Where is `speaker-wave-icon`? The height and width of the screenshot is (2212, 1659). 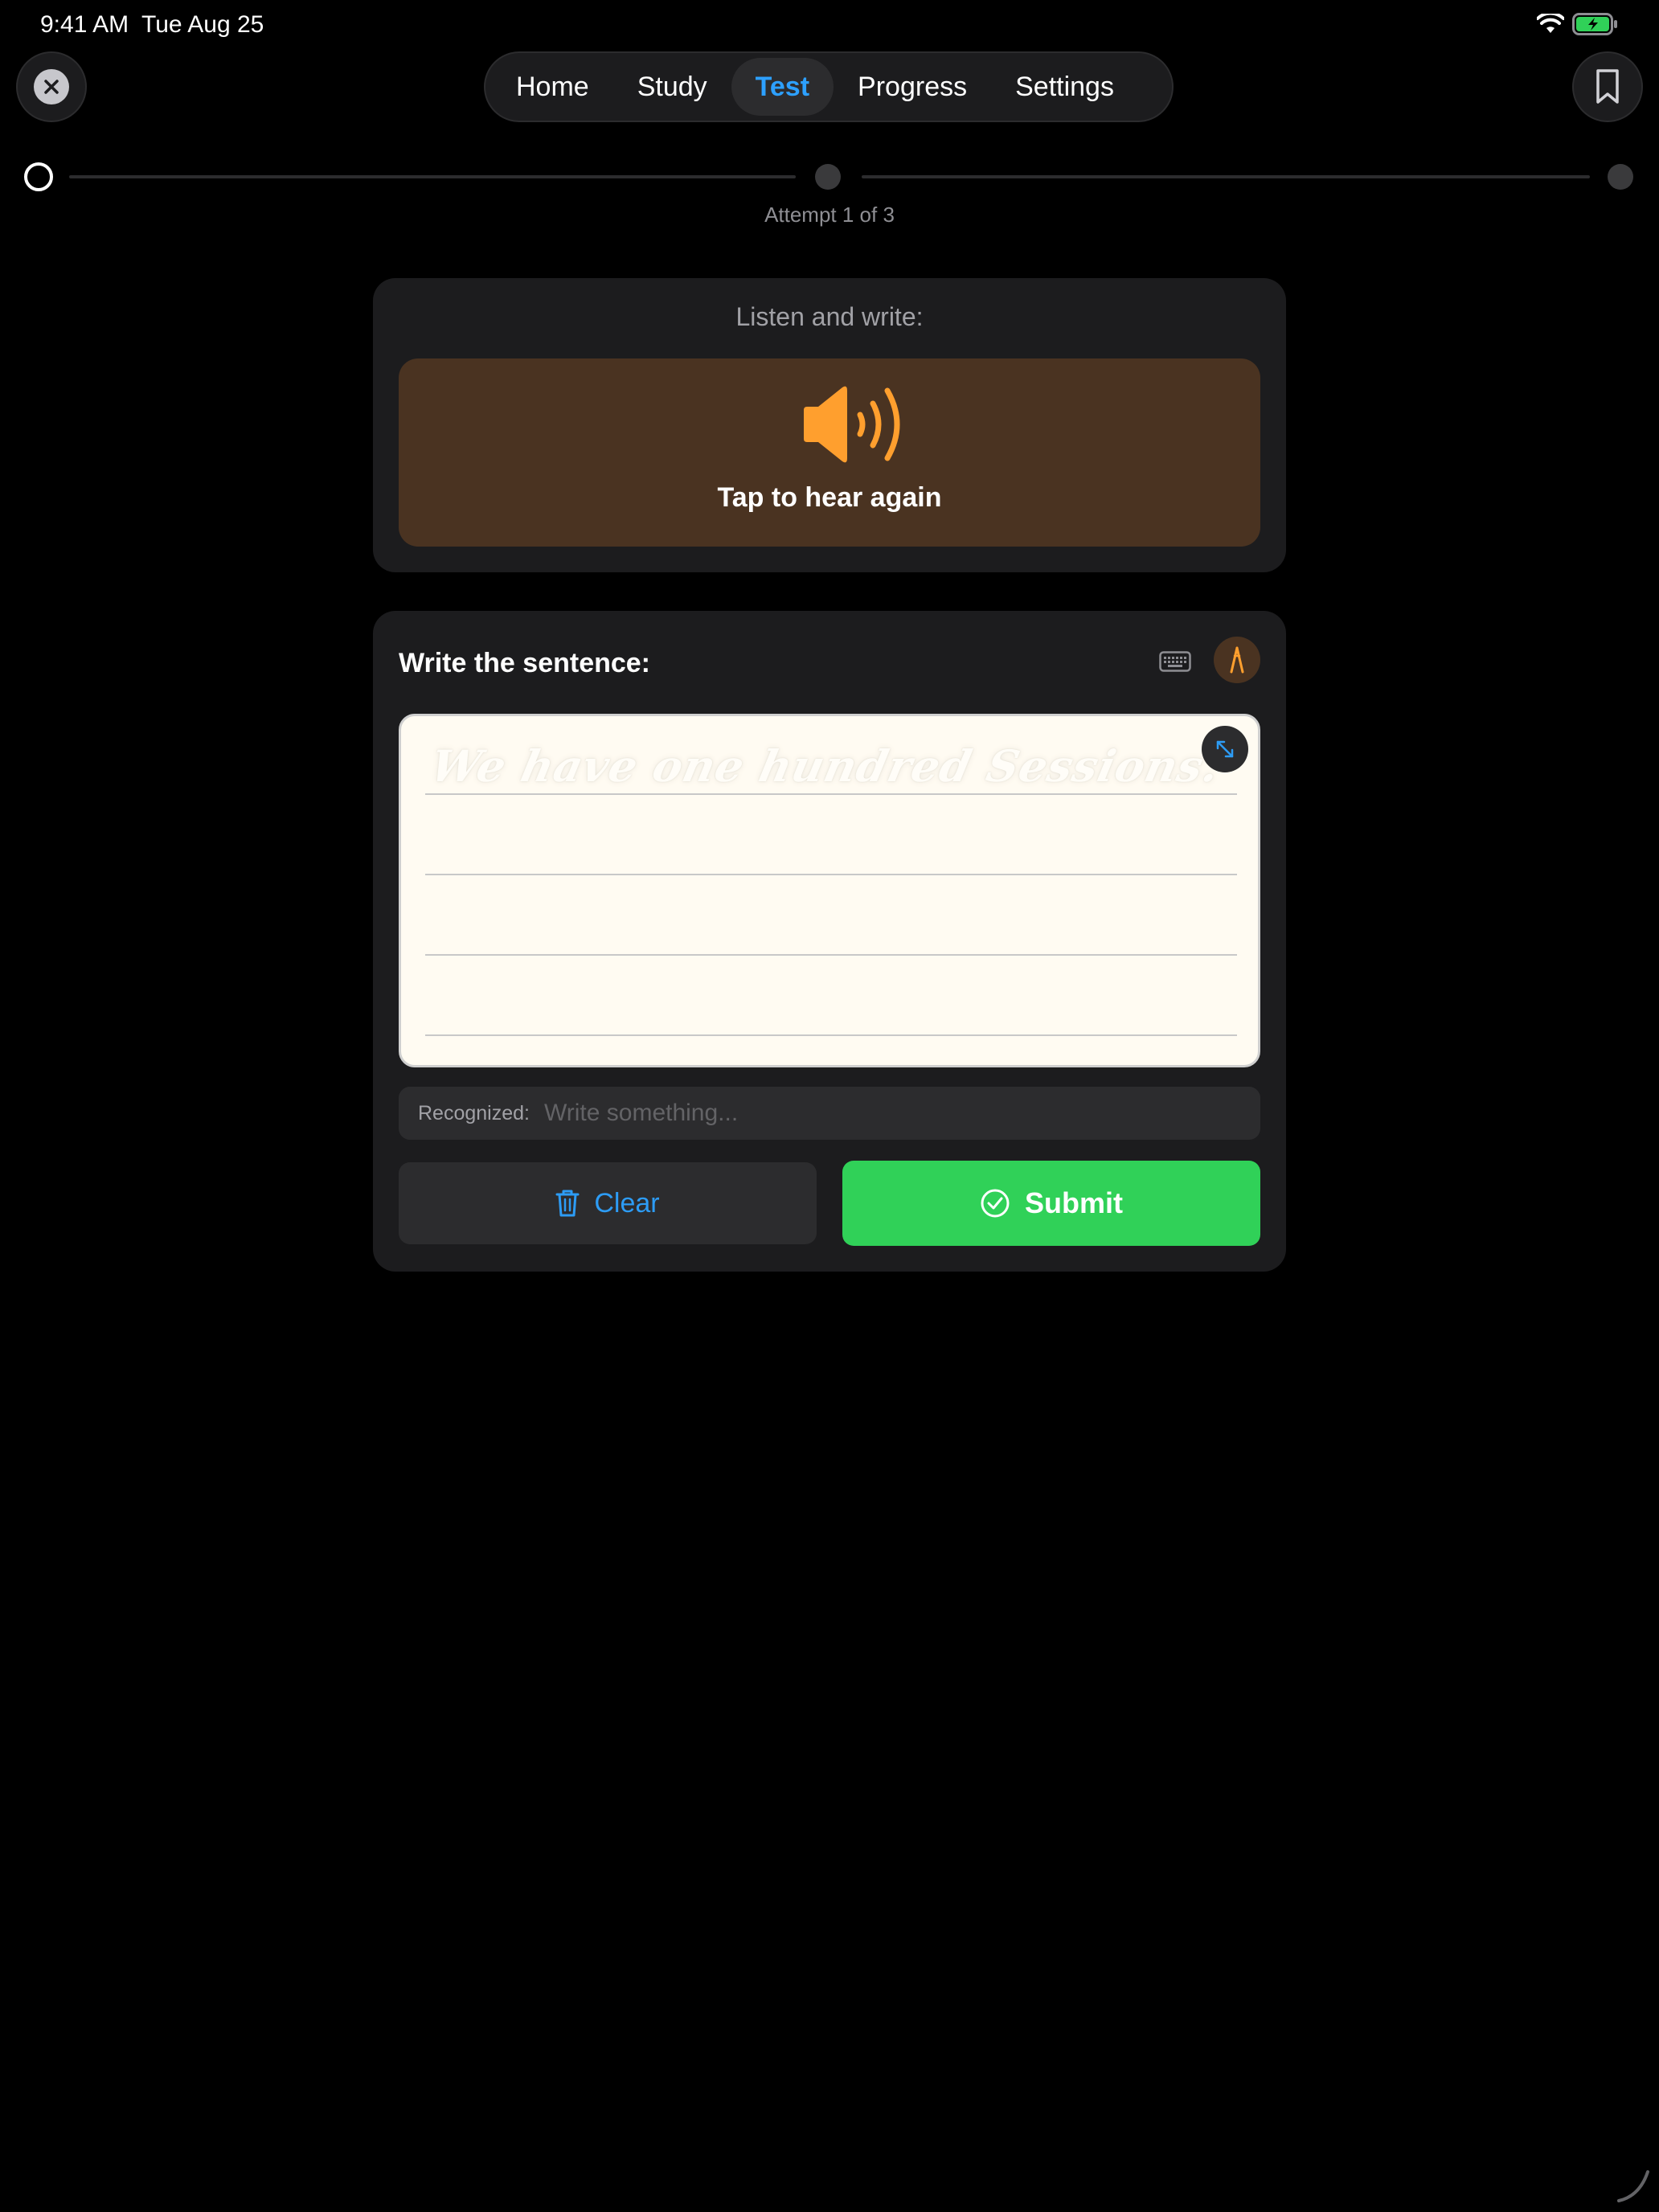
speaker-wave-icon is located at coordinates (852, 424).